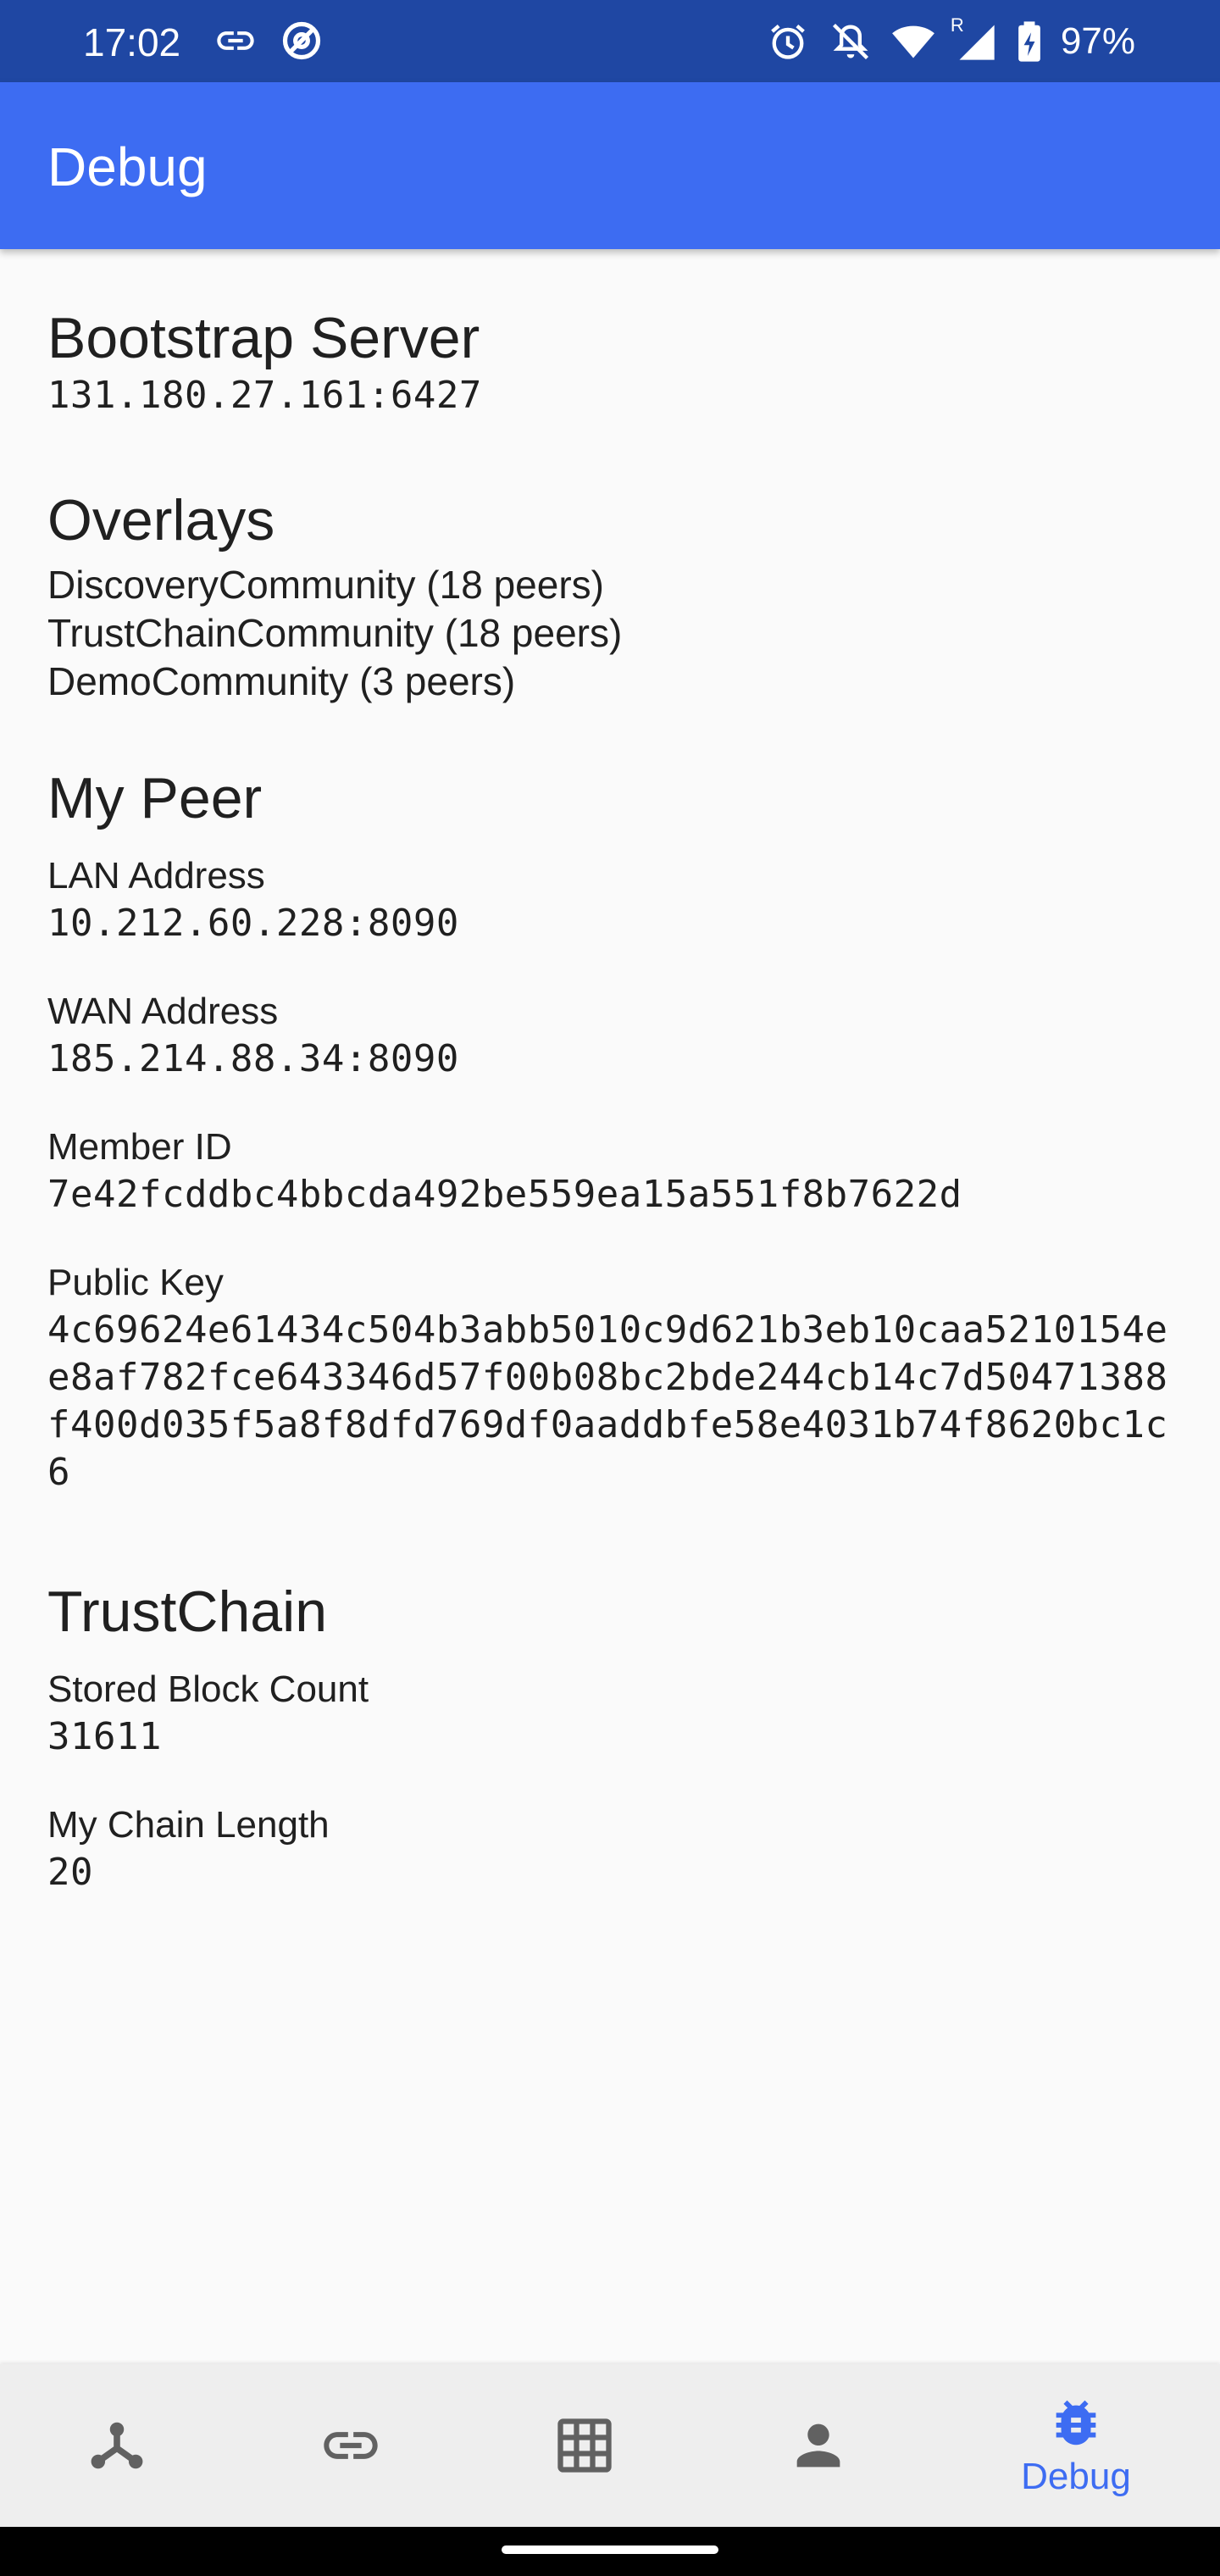 This screenshot has height=2576, width=1220. Describe the element at coordinates (127, 166) in the screenshot. I see `page-title: Debug` at that location.